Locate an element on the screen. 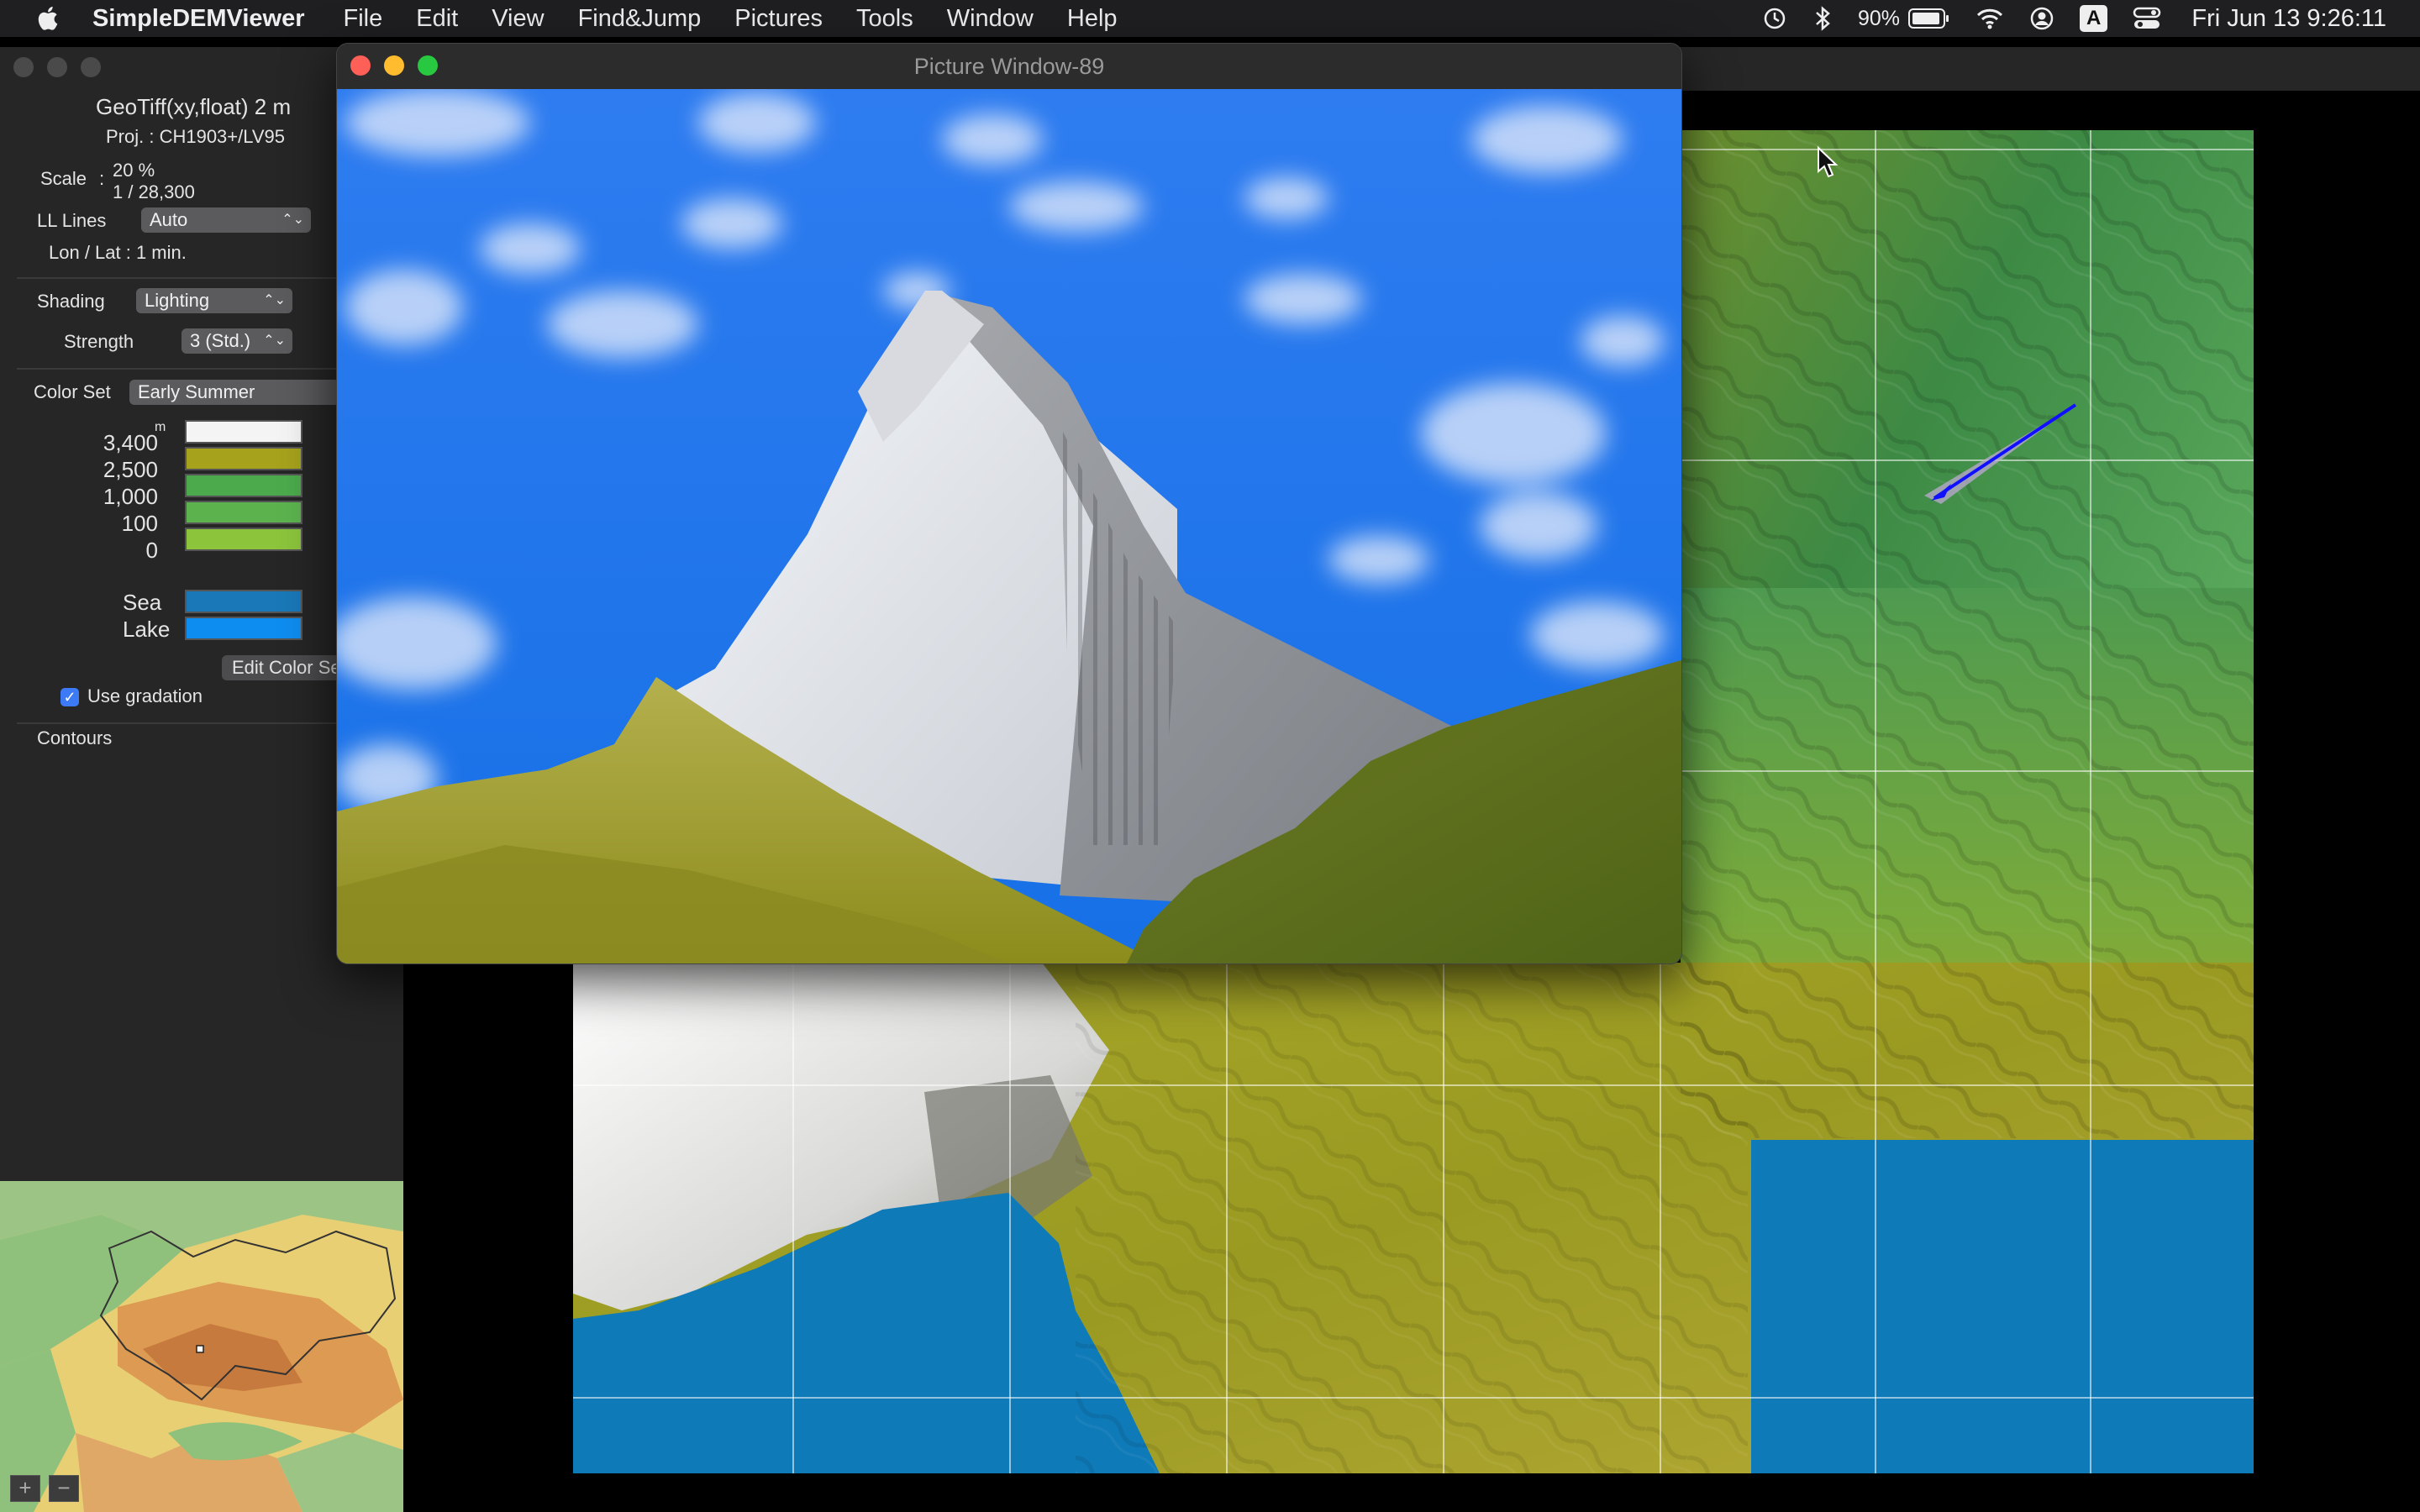 Image resolution: width=2420 pixels, height=1512 pixels. battery-icon is located at coordinates (1929, 18).